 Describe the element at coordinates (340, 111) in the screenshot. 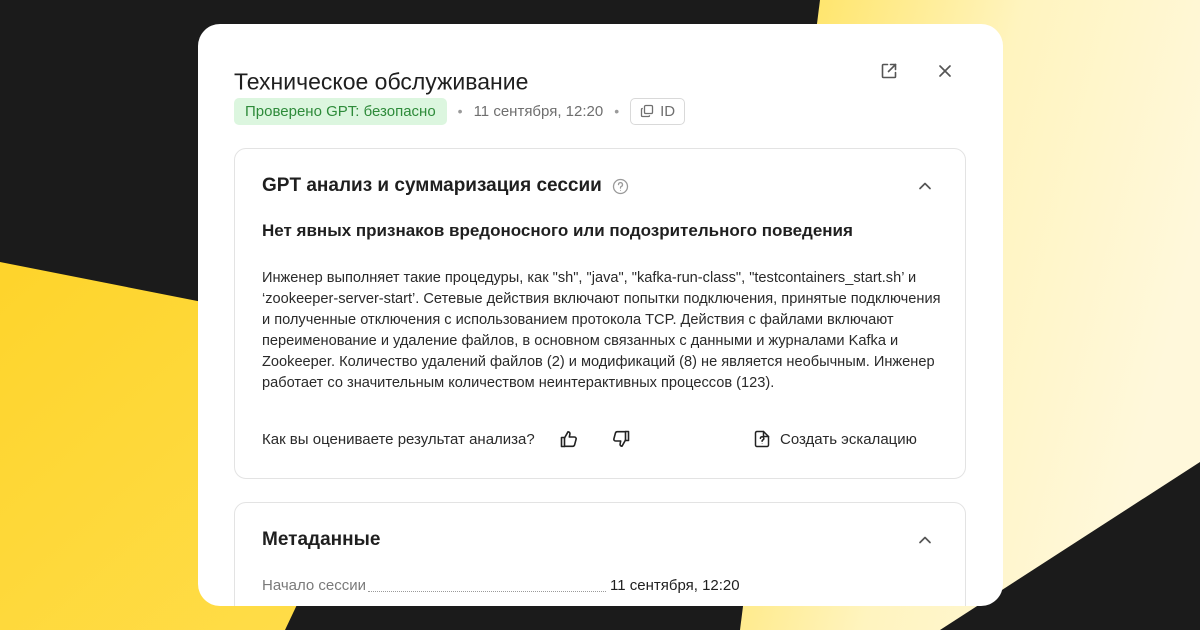

I see `status-badge: Проверено GPT: безопасно` at that location.